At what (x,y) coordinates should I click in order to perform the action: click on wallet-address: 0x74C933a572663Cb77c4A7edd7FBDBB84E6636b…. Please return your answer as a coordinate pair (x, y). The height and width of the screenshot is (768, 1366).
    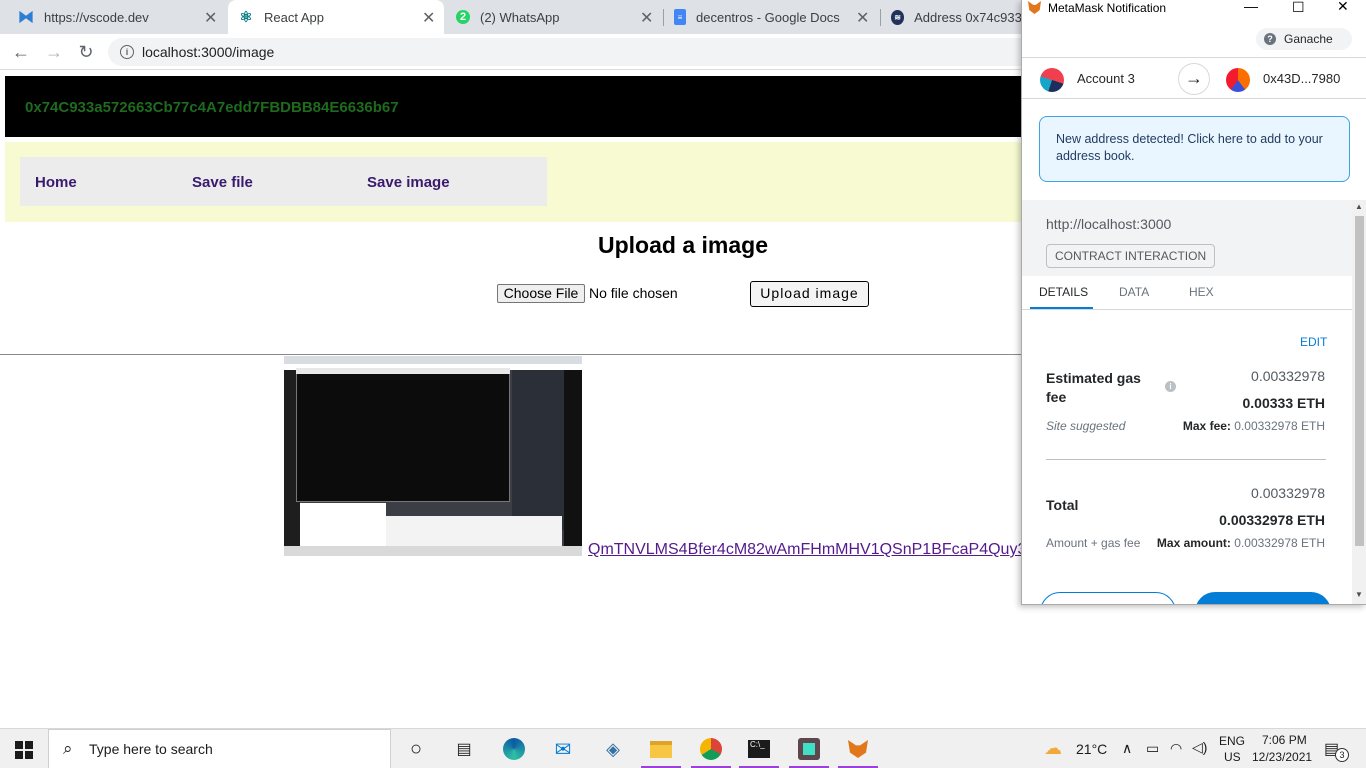
    Looking at the image, I should click on (212, 107).